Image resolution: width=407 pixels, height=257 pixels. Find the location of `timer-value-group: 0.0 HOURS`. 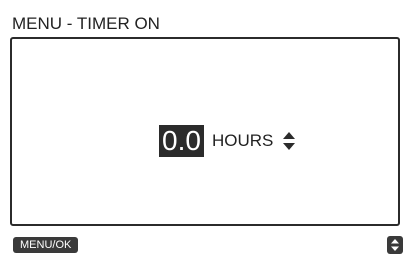

timer-value-group: 0.0 HOURS is located at coordinates (227, 141).